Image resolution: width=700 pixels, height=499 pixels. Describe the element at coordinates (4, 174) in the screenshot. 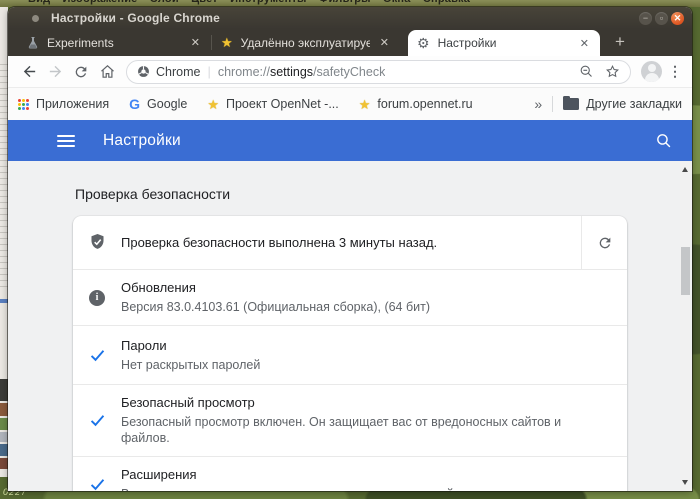

I see `background-text-lines` at that location.